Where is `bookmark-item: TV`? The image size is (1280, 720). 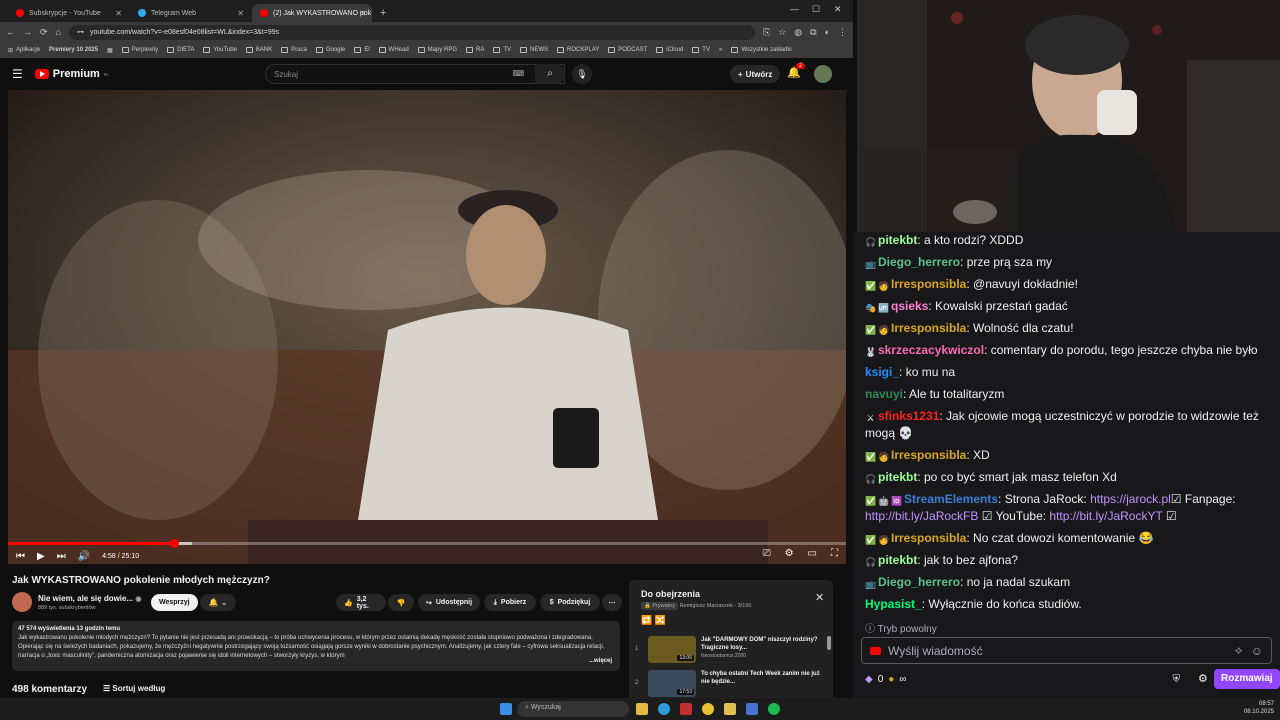 bookmark-item: TV is located at coordinates (701, 50).